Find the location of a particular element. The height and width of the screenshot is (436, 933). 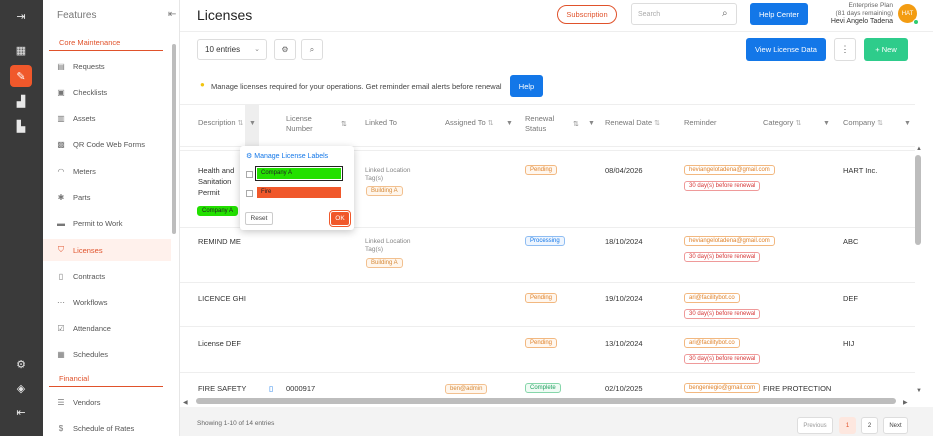

sidebar-item-permit: ▬ Permit to Work is located at coordinates (107, 223).